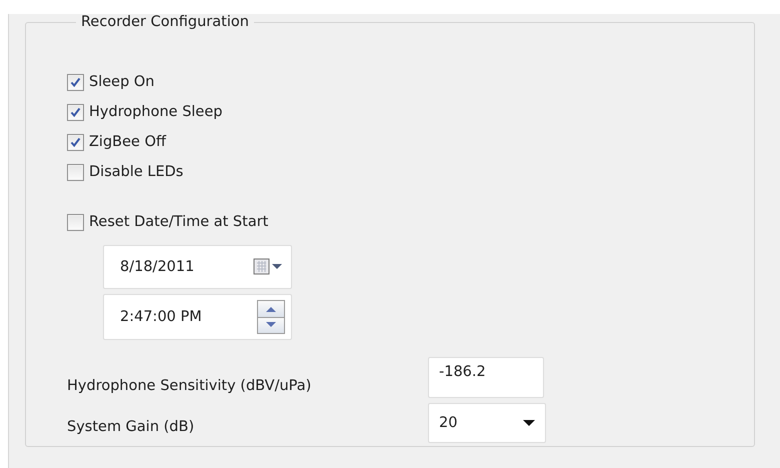  Describe the element at coordinates (121, 82) in the screenshot. I see `checkbox-label: Sleep On` at that location.